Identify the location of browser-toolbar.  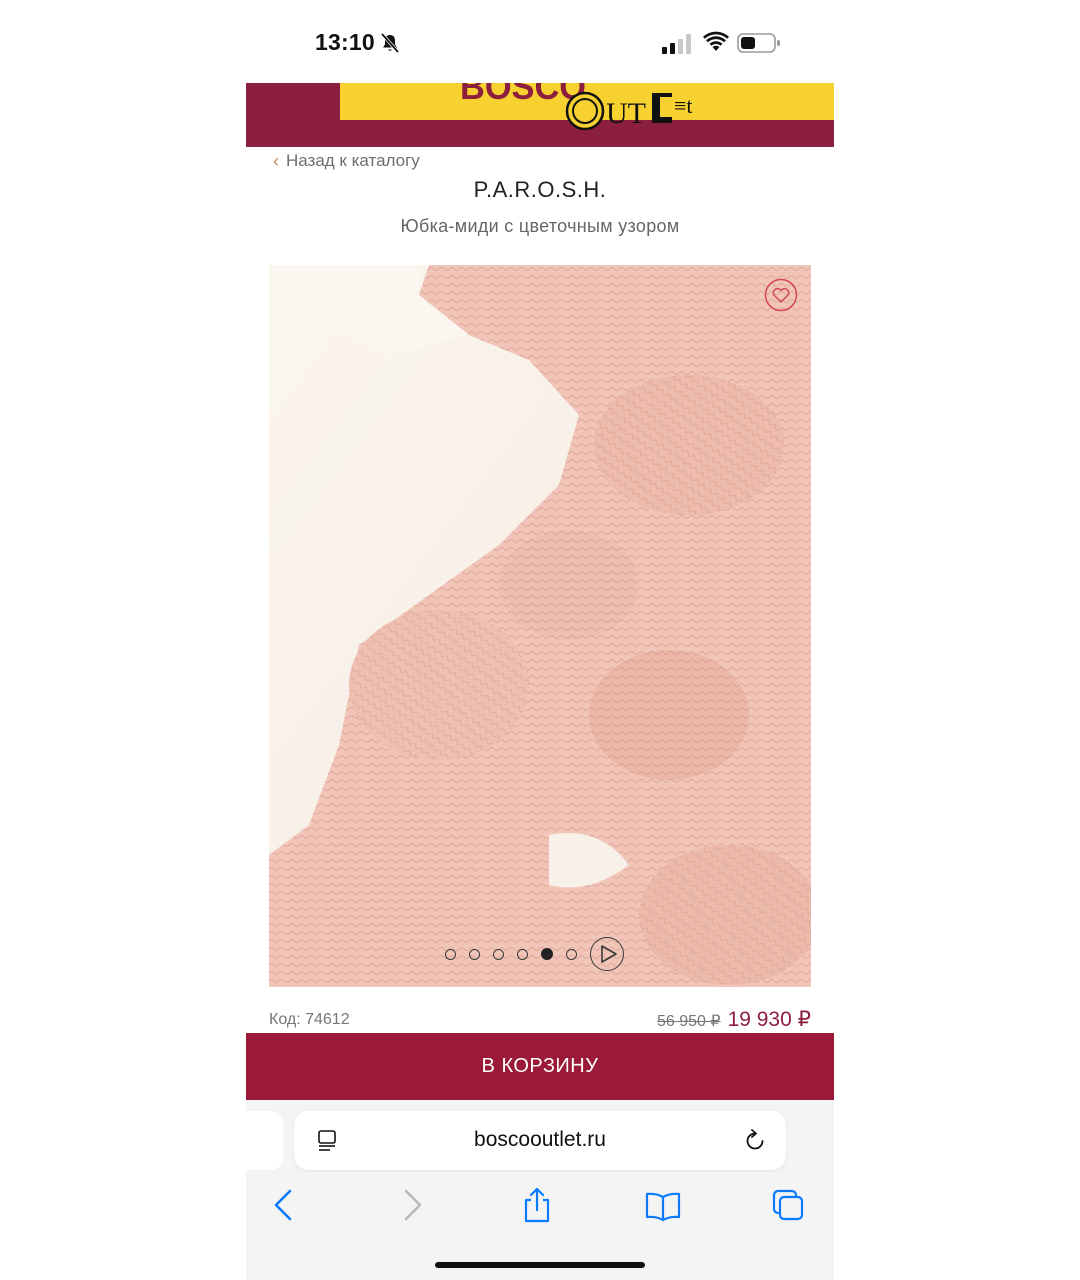
(540, 1205).